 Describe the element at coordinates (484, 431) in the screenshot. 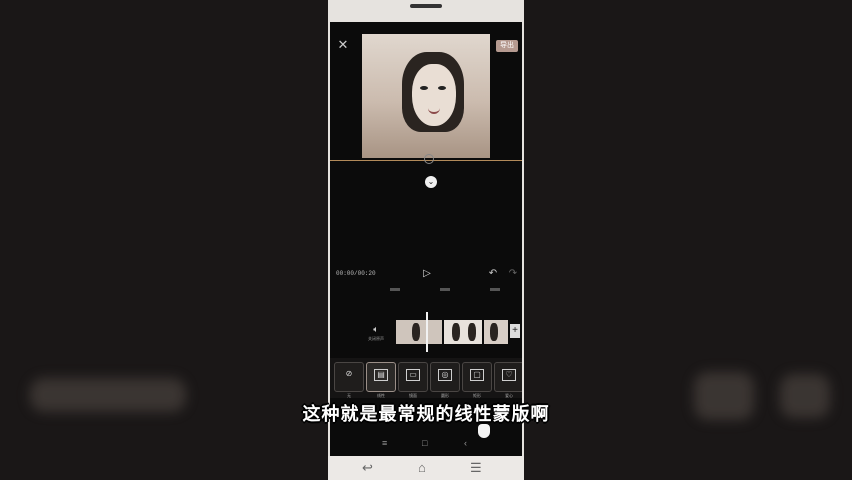

I see `hand-cursor-icon` at that location.